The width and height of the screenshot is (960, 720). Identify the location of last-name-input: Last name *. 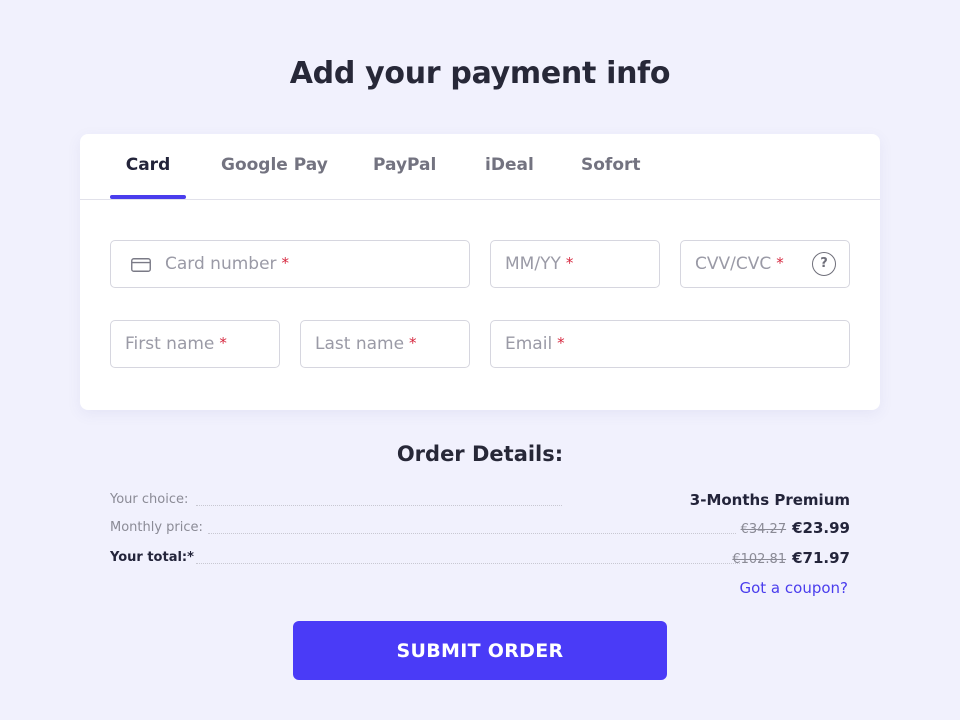
(385, 344).